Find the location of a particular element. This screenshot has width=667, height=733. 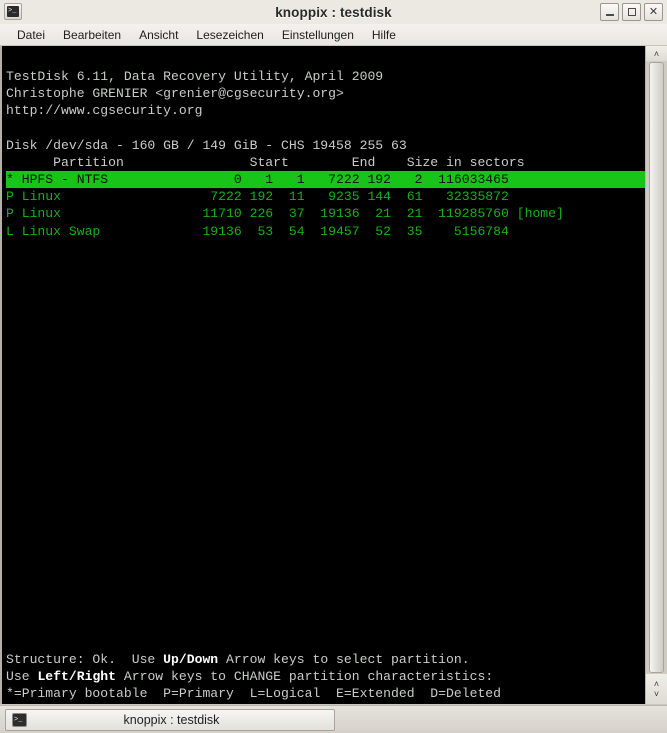

taskbar-button-label: knoppix : testdisk is located at coordinates (171, 719).